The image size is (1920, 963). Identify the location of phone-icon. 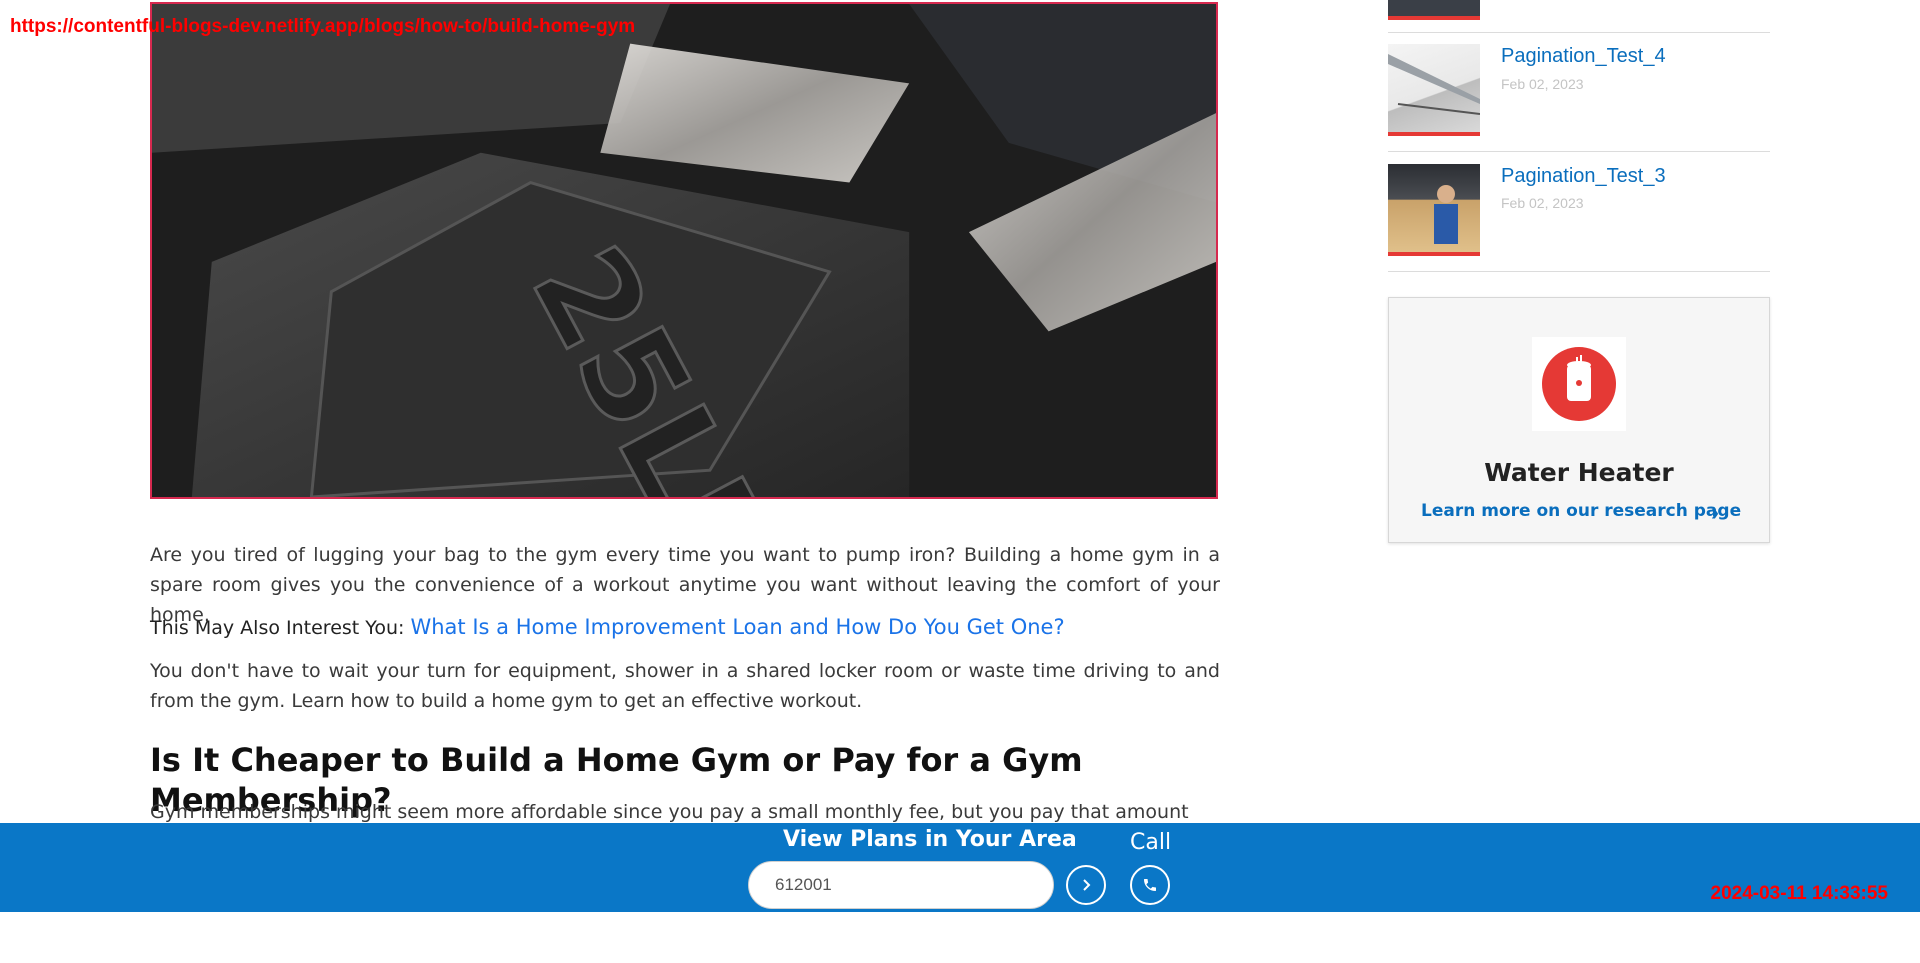
(1150, 885).